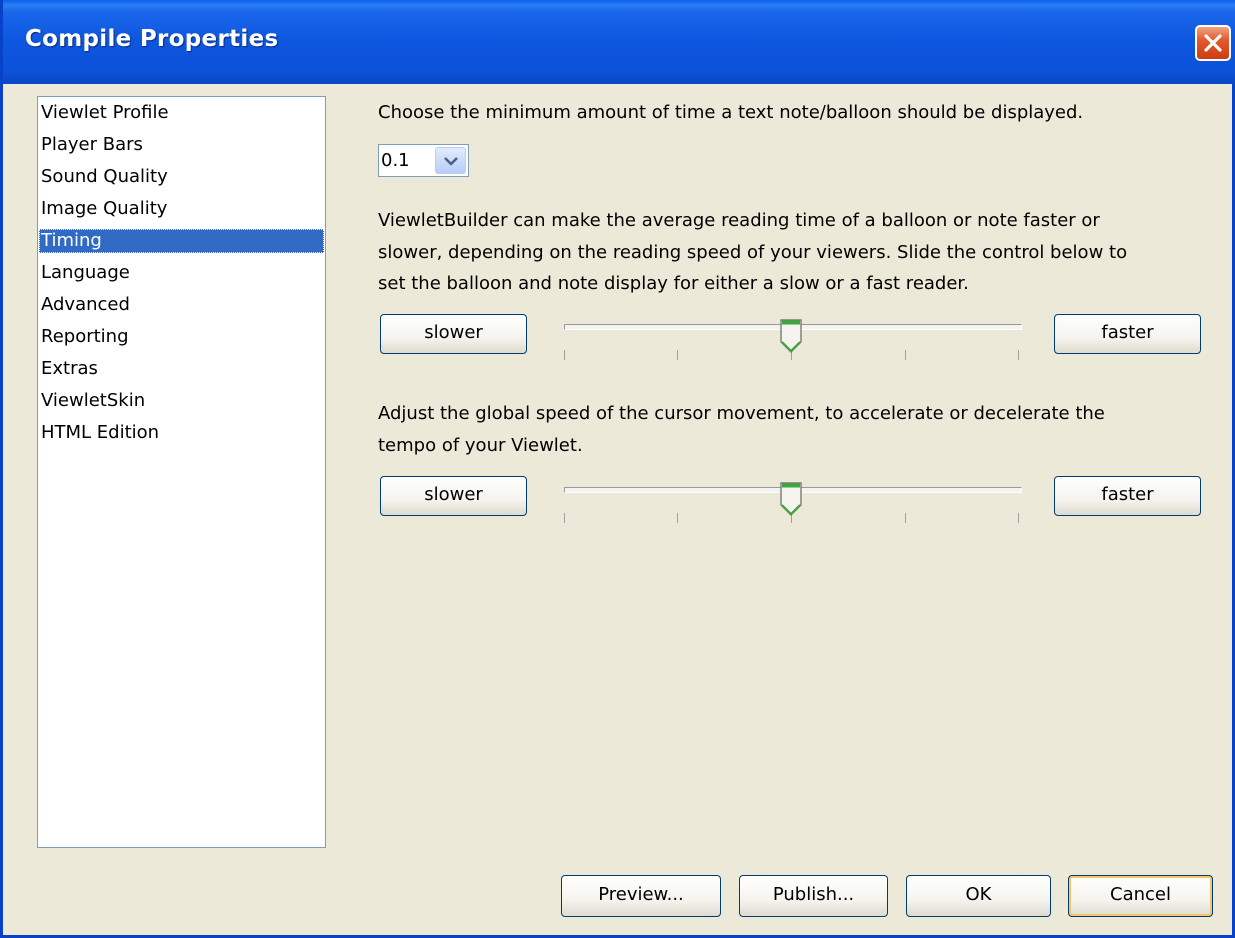 This screenshot has width=1235, height=938. I want to click on close-button, so click(1213, 43).